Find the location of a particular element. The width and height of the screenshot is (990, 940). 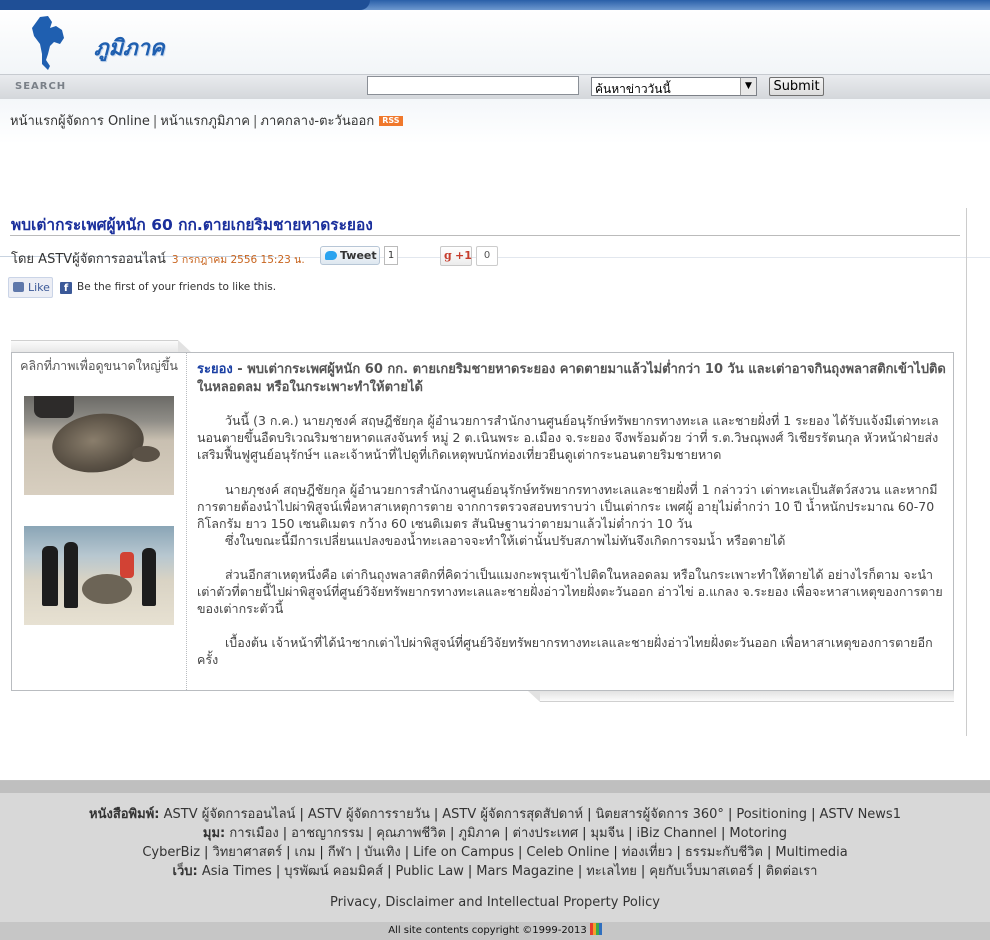

footer-link: Motoring is located at coordinates (758, 833).